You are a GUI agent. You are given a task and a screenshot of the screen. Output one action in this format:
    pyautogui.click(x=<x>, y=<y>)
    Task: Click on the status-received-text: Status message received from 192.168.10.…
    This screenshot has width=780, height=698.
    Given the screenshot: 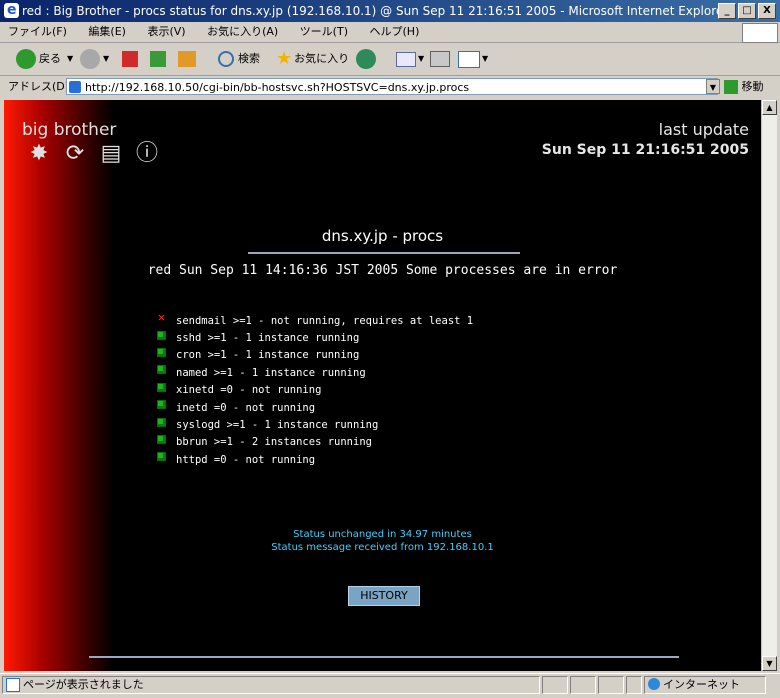 What is the action you would take?
    pyautogui.click(x=382, y=547)
    